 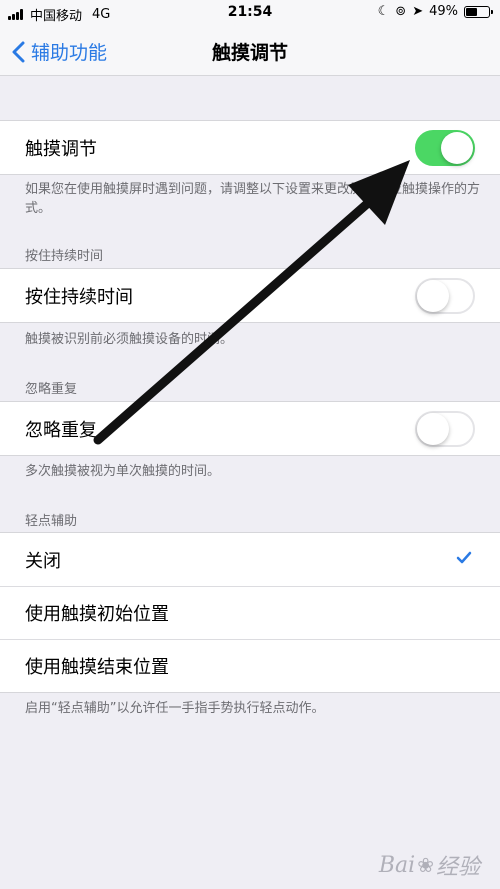 I want to click on paw-icon: ❀, so click(x=425, y=865).